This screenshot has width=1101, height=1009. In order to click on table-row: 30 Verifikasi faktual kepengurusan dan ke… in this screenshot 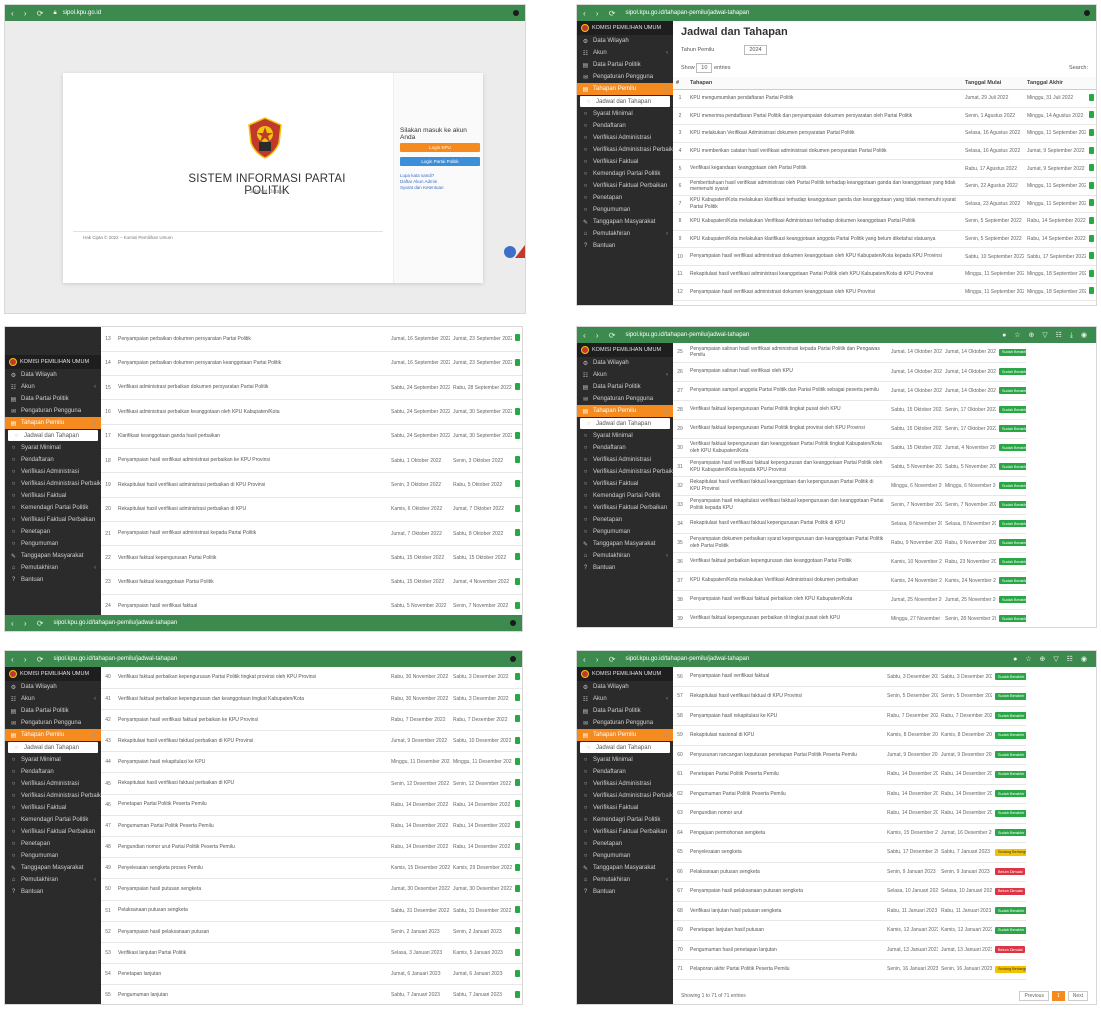, I will do `click(849, 448)`.